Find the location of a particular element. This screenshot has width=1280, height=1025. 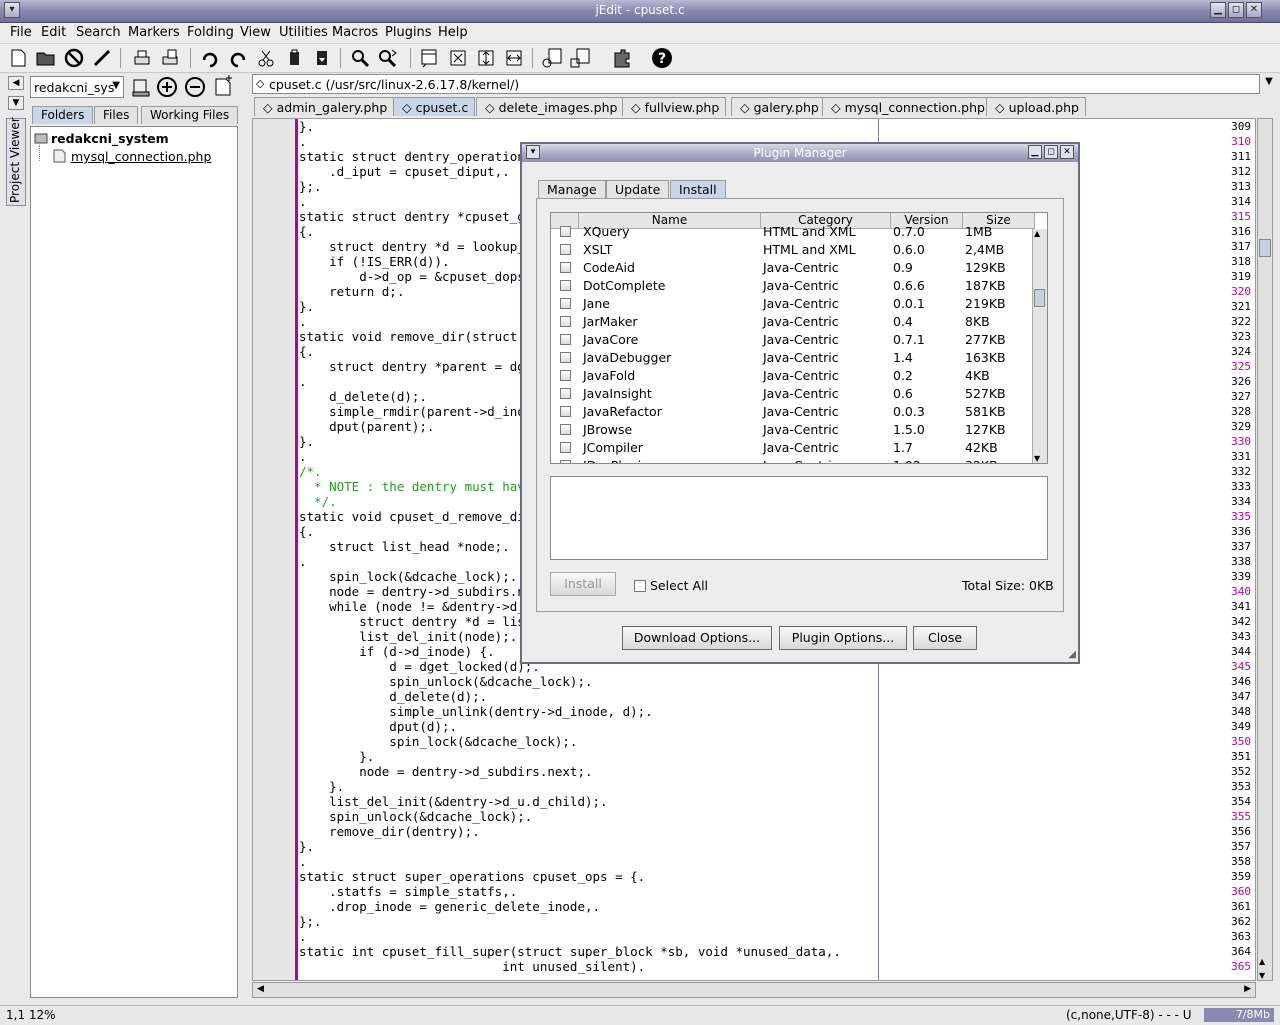

dock-menu-icon: ▼ is located at coordinates (16, 103).